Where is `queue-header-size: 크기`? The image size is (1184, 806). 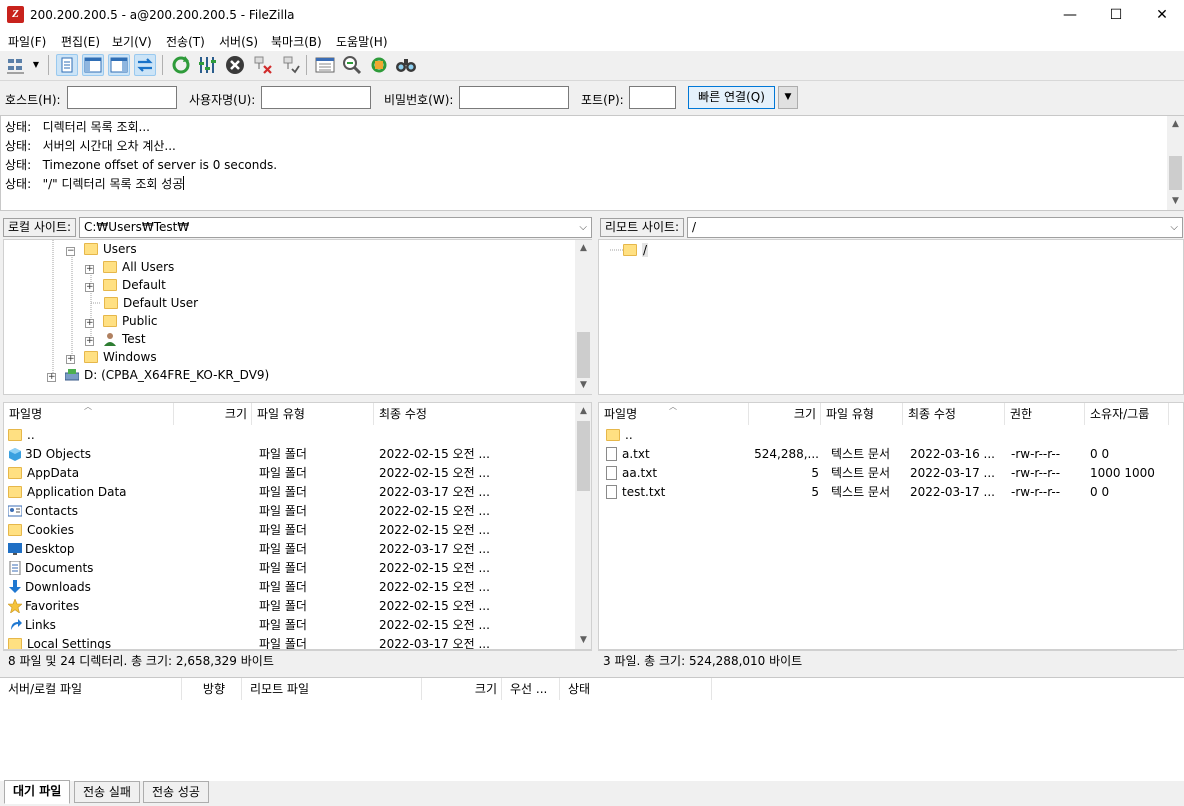
queue-header-size: 크기 is located at coordinates (462, 689).